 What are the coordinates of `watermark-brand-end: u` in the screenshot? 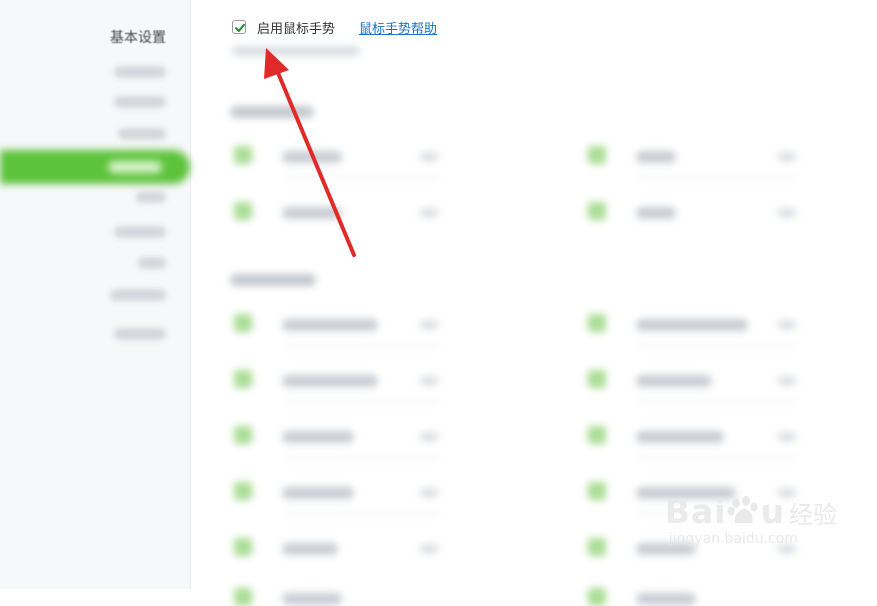 It's located at (772, 511).